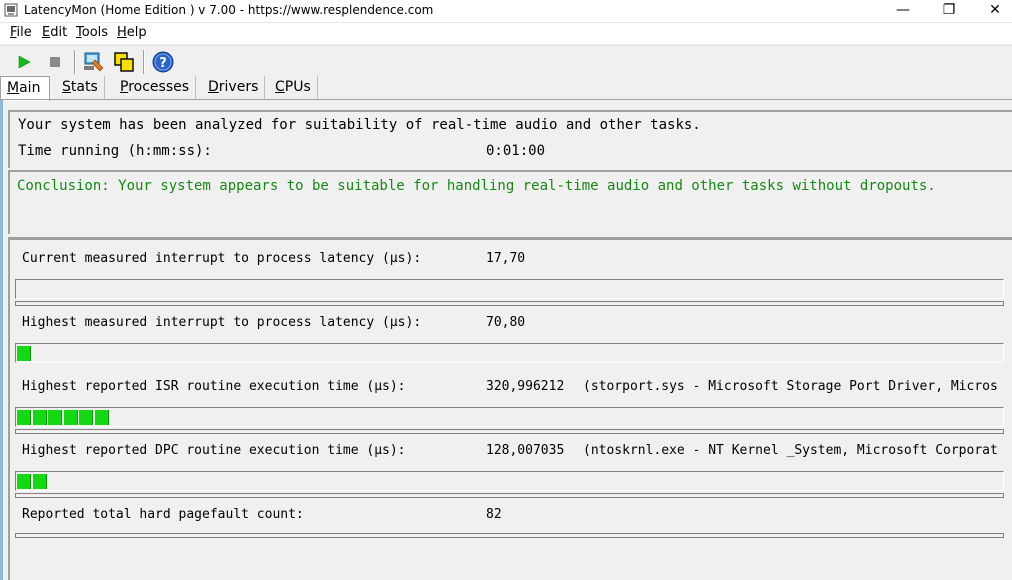 This screenshot has width=1012, height=580. Describe the element at coordinates (122, 32) in the screenshot. I see `menu-help-hotkey: H` at that location.